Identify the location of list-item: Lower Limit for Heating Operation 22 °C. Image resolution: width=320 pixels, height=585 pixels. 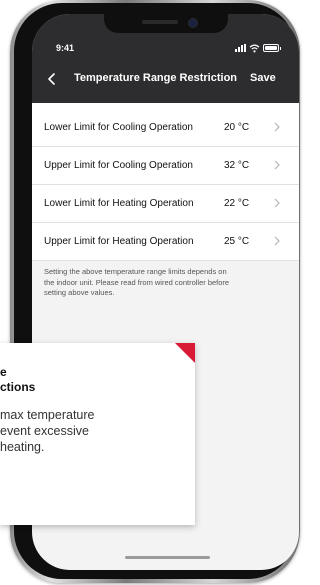
(165, 204).